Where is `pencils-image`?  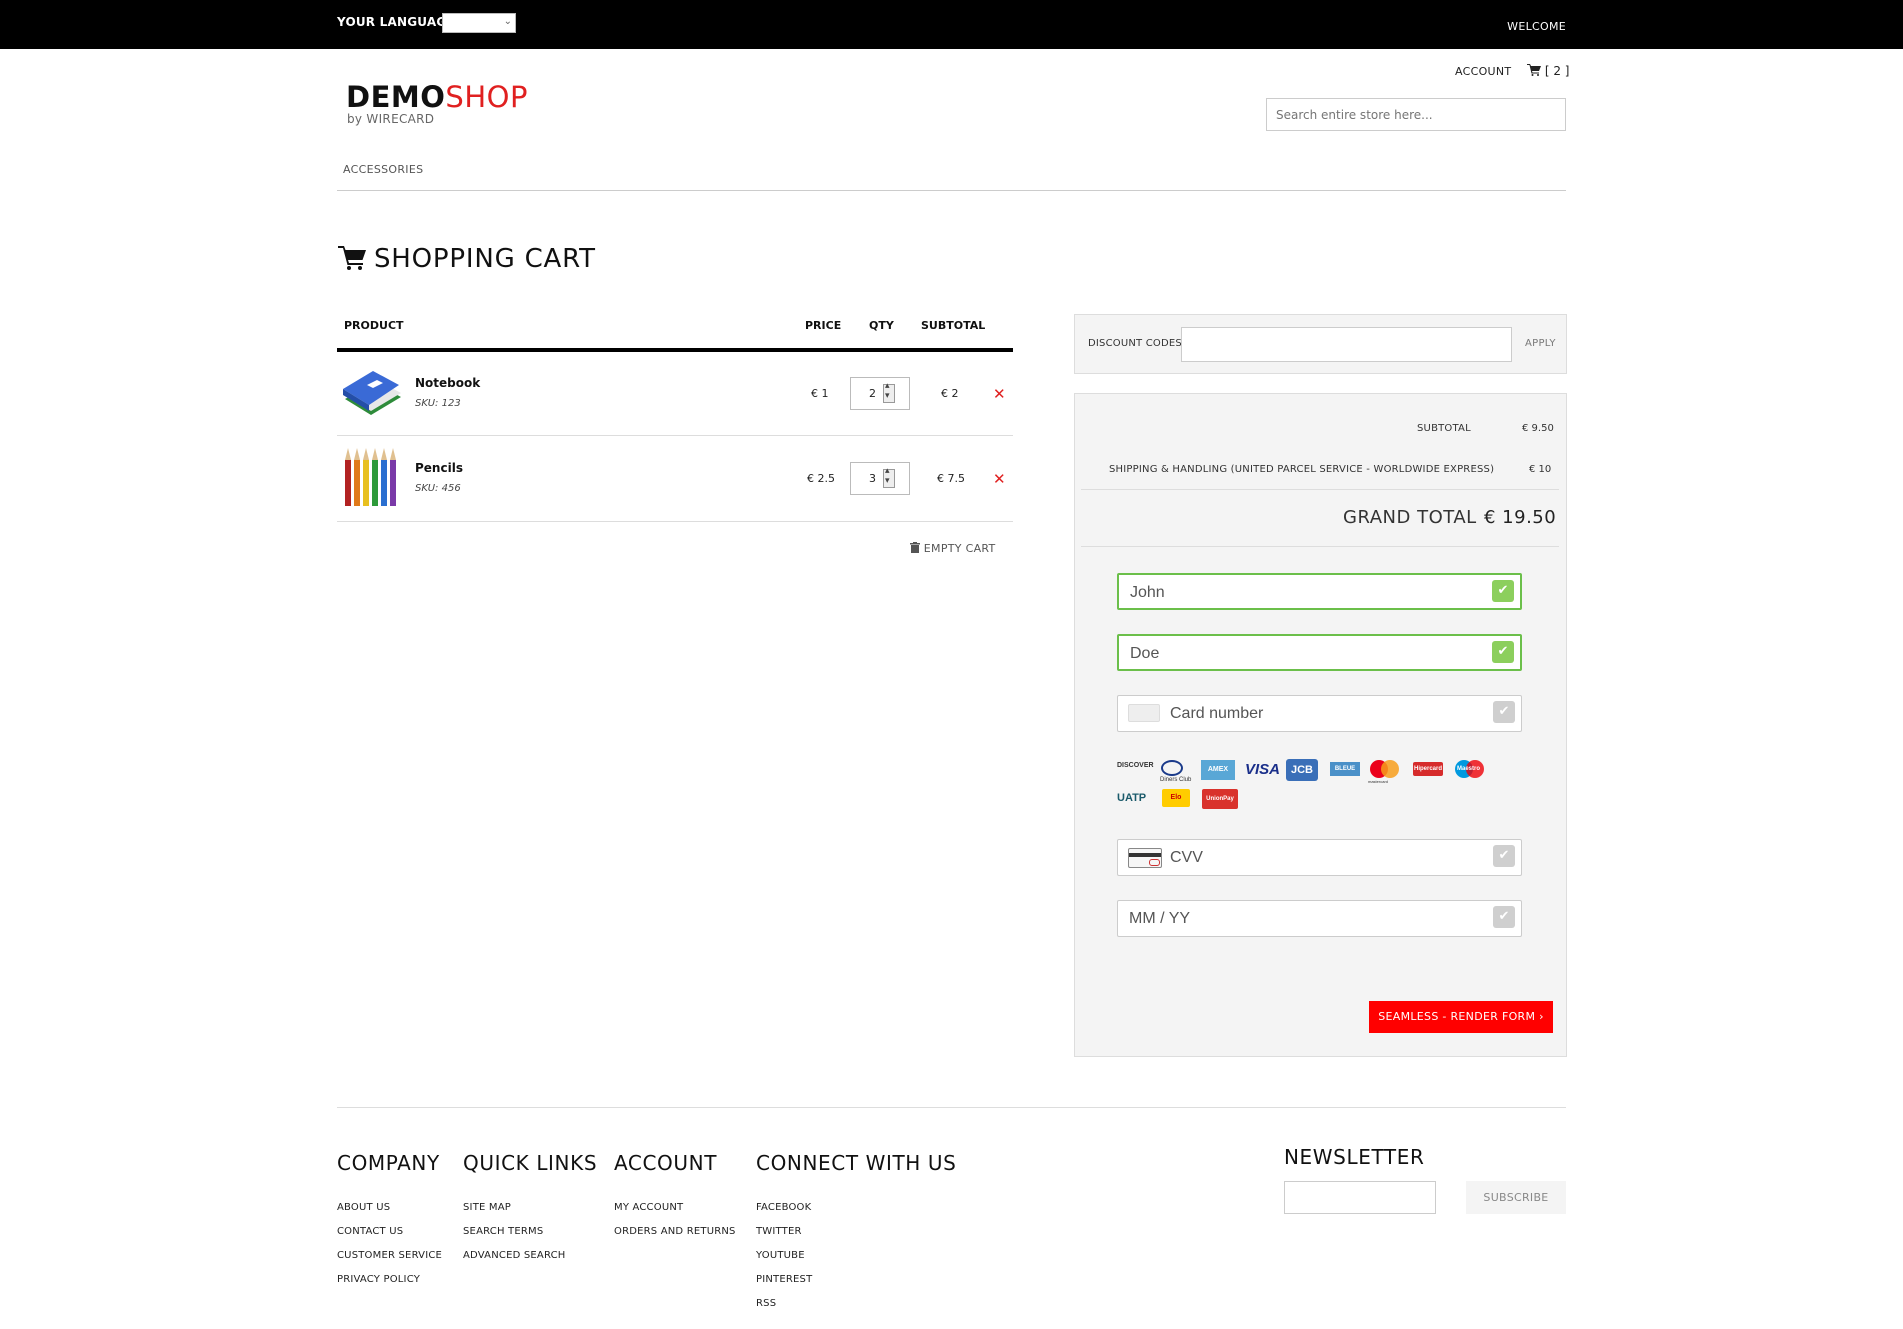 pencils-image is located at coordinates (370, 477).